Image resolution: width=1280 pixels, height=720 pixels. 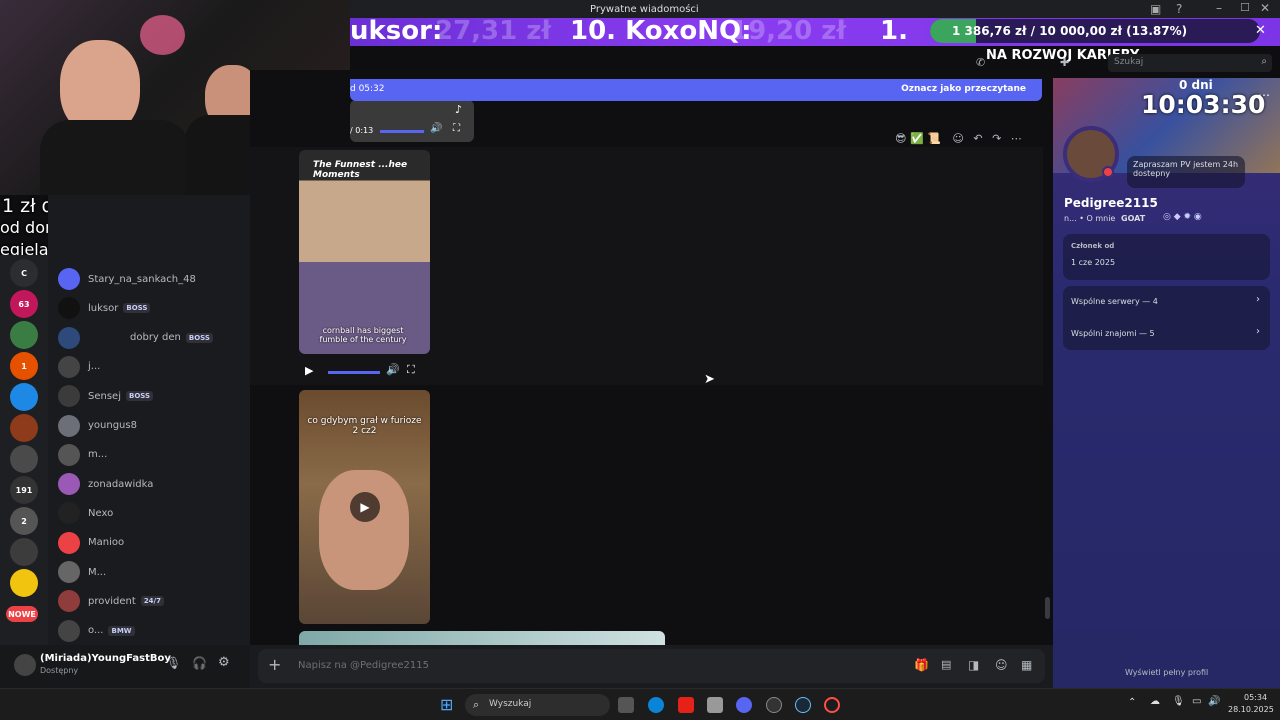 I want to click on mark-read-button: Oznacz jako przeczytane, so click(x=963, y=89).